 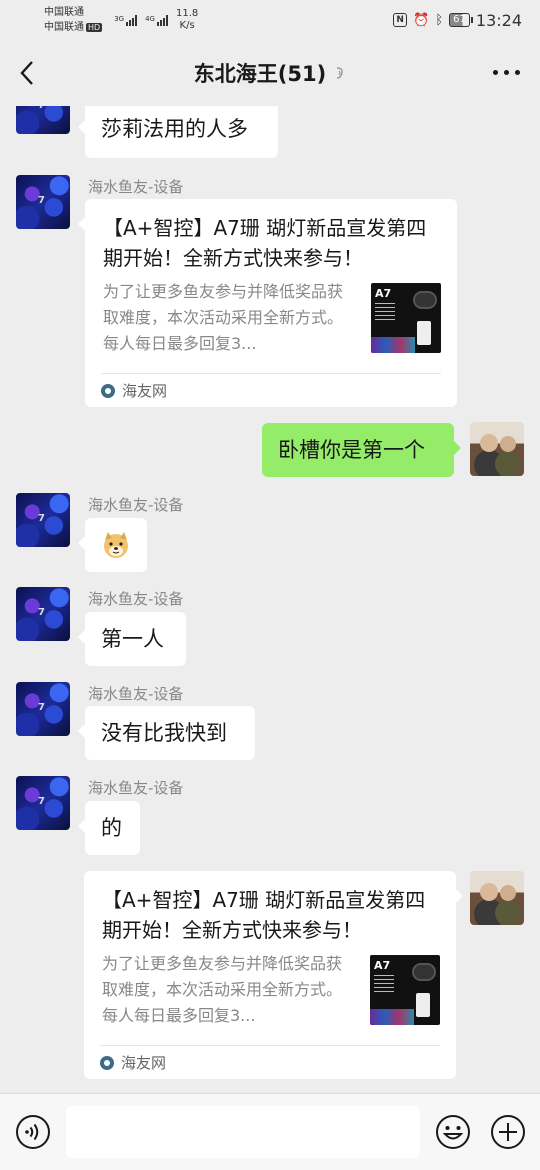 What do you see at coordinates (361, 450) in the screenshot?
I see `message-bubble-self: 卧槽你是第一个` at bounding box center [361, 450].